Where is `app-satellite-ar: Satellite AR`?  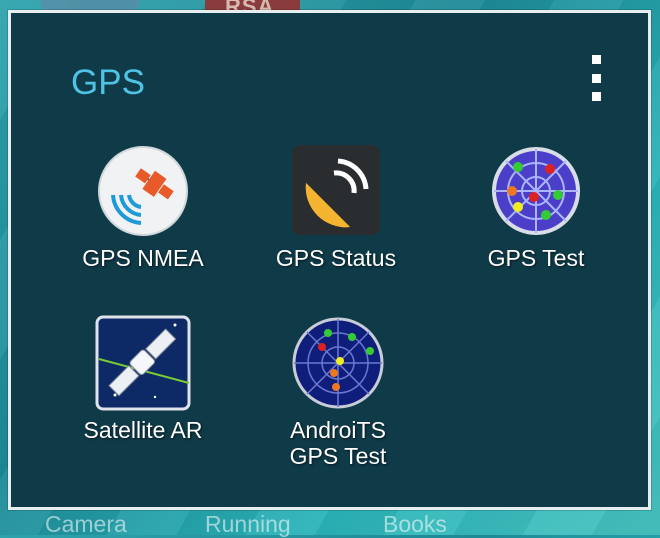
app-satellite-ar: Satellite AR is located at coordinates (143, 379).